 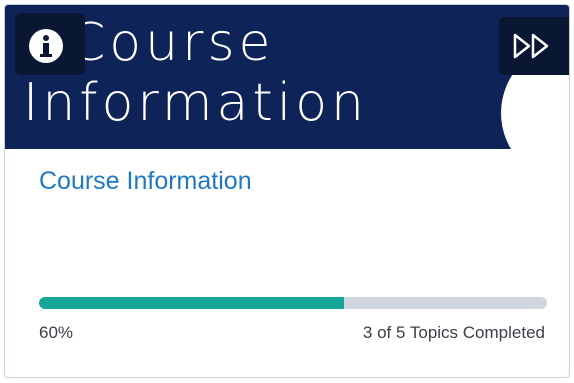 I want to click on info-badge, so click(x=50, y=44).